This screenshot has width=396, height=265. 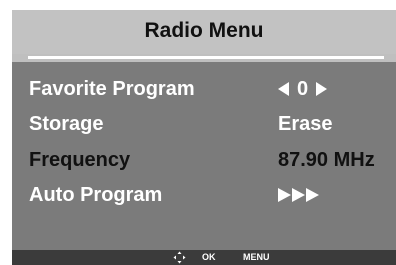 What do you see at coordinates (112, 89) in the screenshot?
I see `favorite-program-label: Favorite Program` at bounding box center [112, 89].